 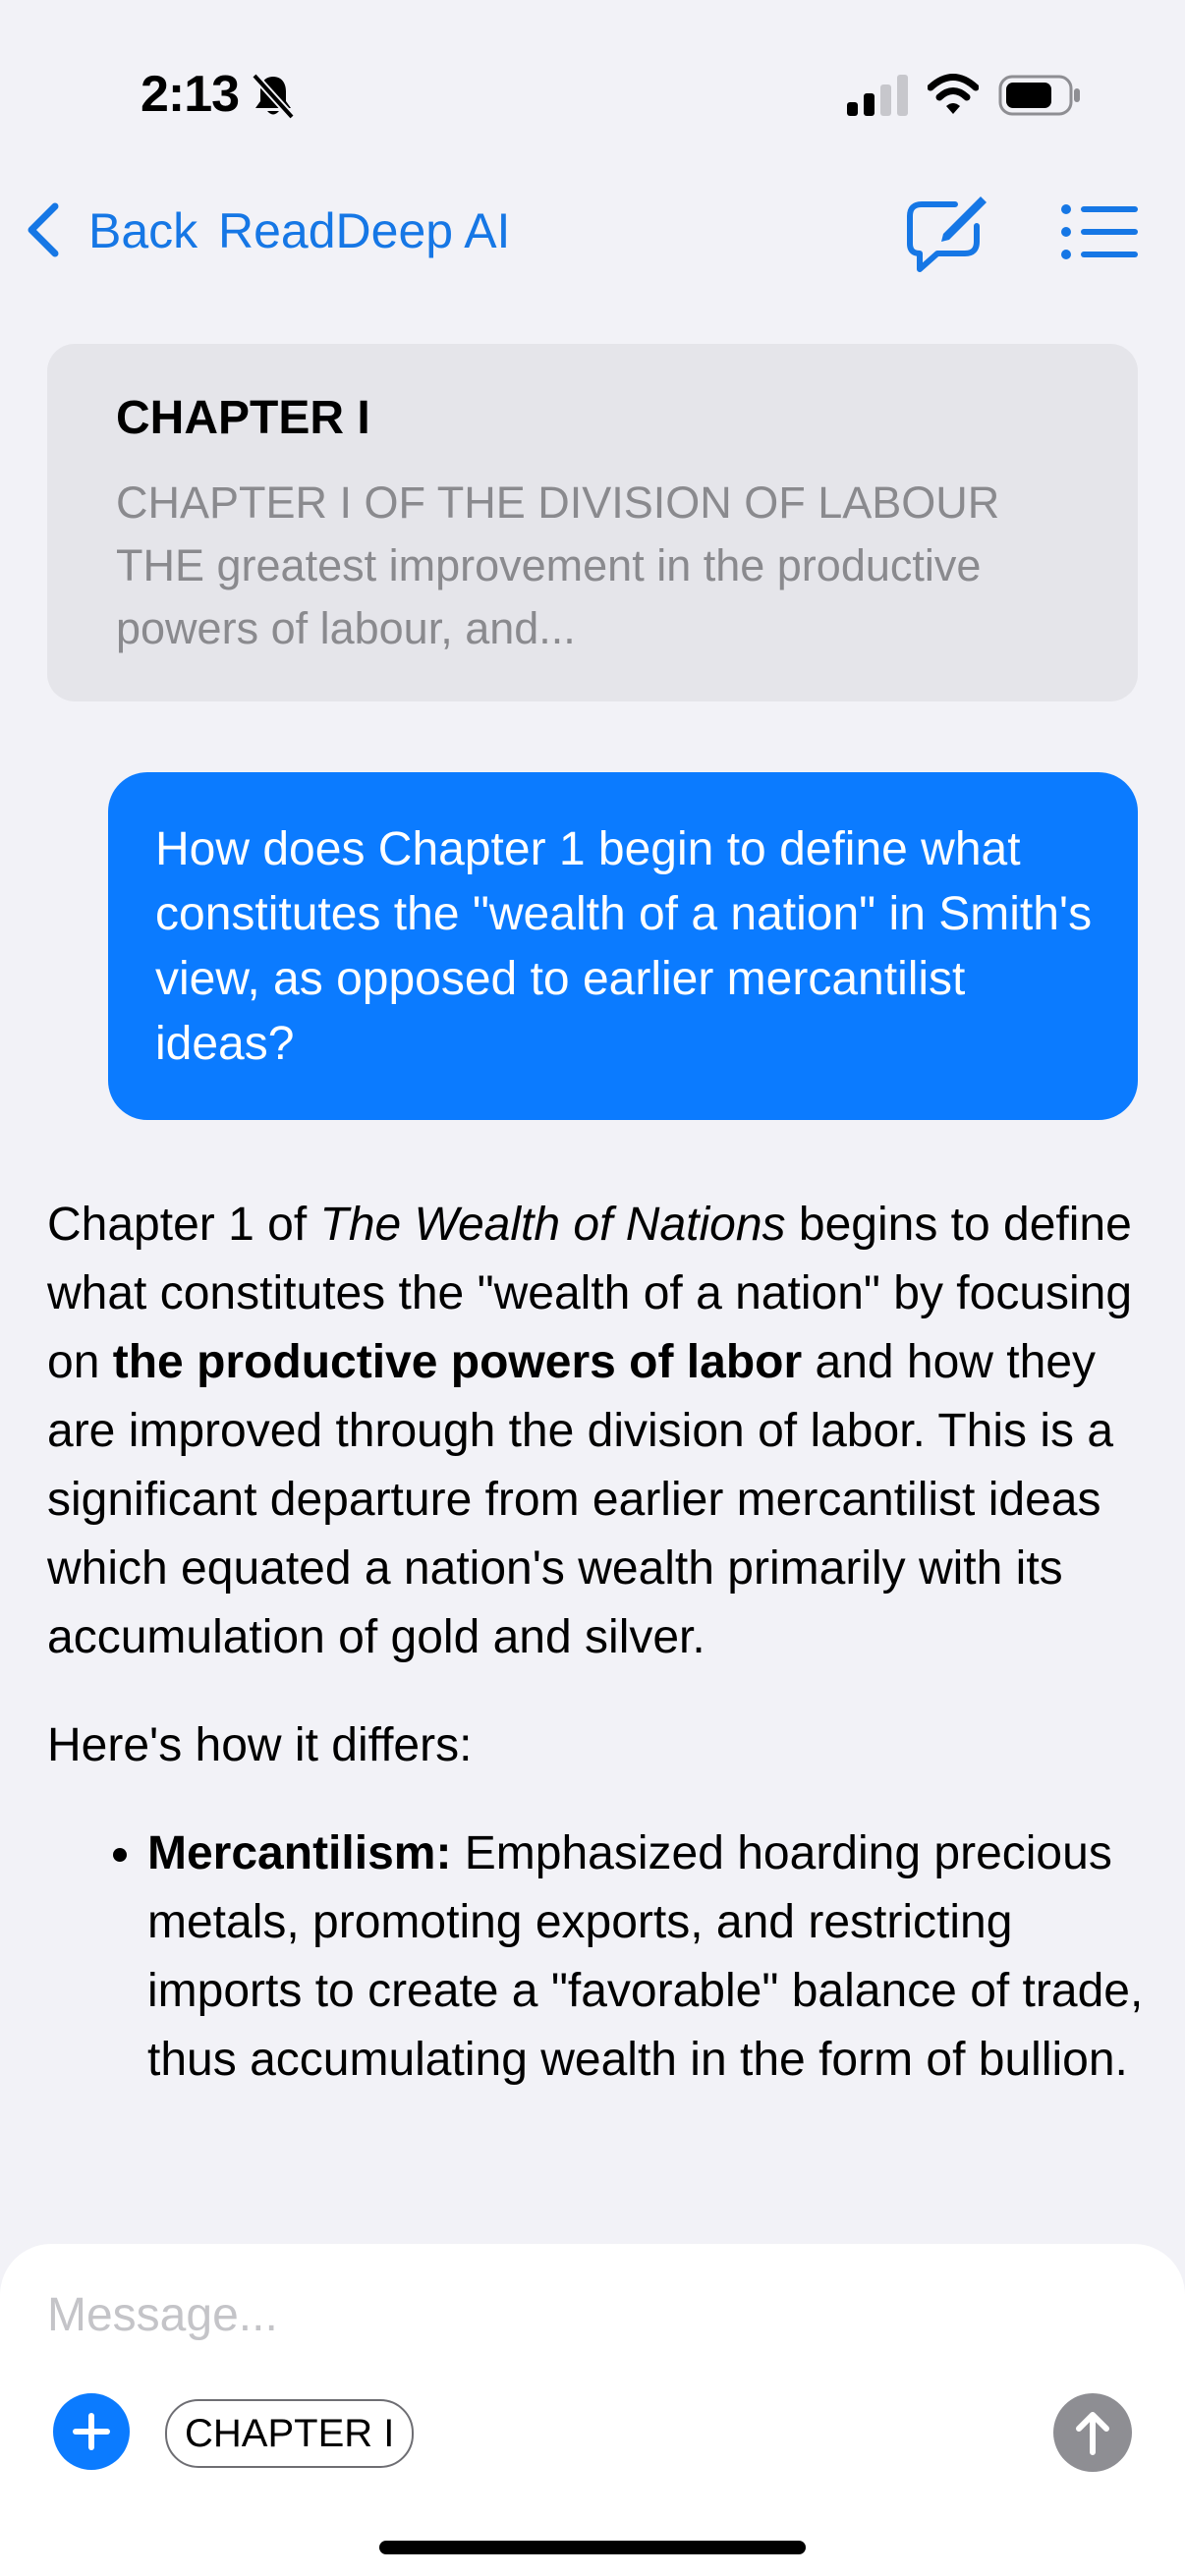 I want to click on book-title: The Wealth of Nations, so click(x=552, y=1225).